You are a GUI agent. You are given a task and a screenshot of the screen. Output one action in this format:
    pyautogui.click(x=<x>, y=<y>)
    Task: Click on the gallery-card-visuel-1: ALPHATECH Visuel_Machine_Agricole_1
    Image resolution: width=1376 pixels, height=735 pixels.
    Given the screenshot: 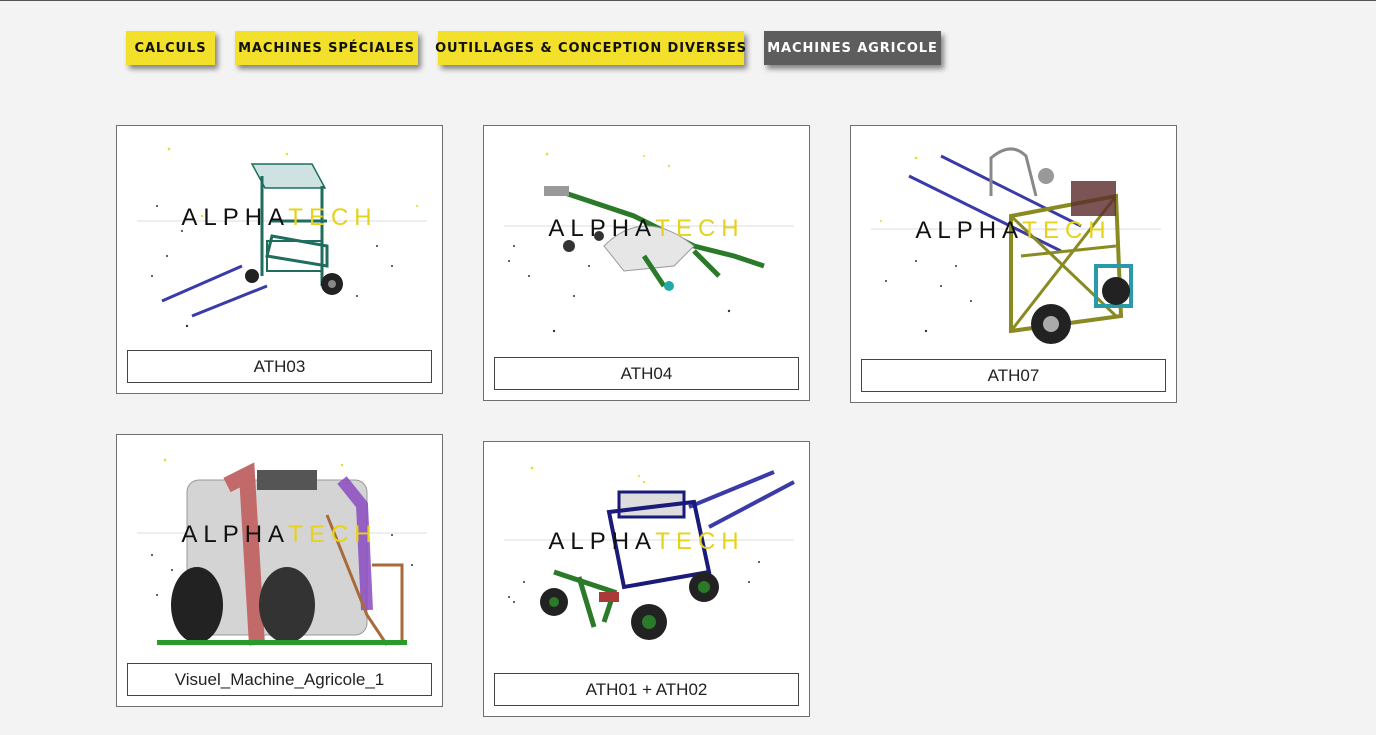 What is the action you would take?
    pyautogui.click(x=279, y=570)
    